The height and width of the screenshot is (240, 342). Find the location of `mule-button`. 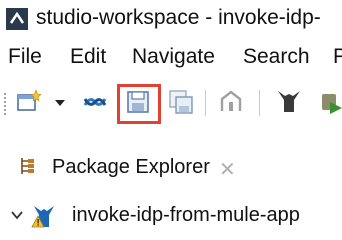

mule-button is located at coordinates (289, 102).